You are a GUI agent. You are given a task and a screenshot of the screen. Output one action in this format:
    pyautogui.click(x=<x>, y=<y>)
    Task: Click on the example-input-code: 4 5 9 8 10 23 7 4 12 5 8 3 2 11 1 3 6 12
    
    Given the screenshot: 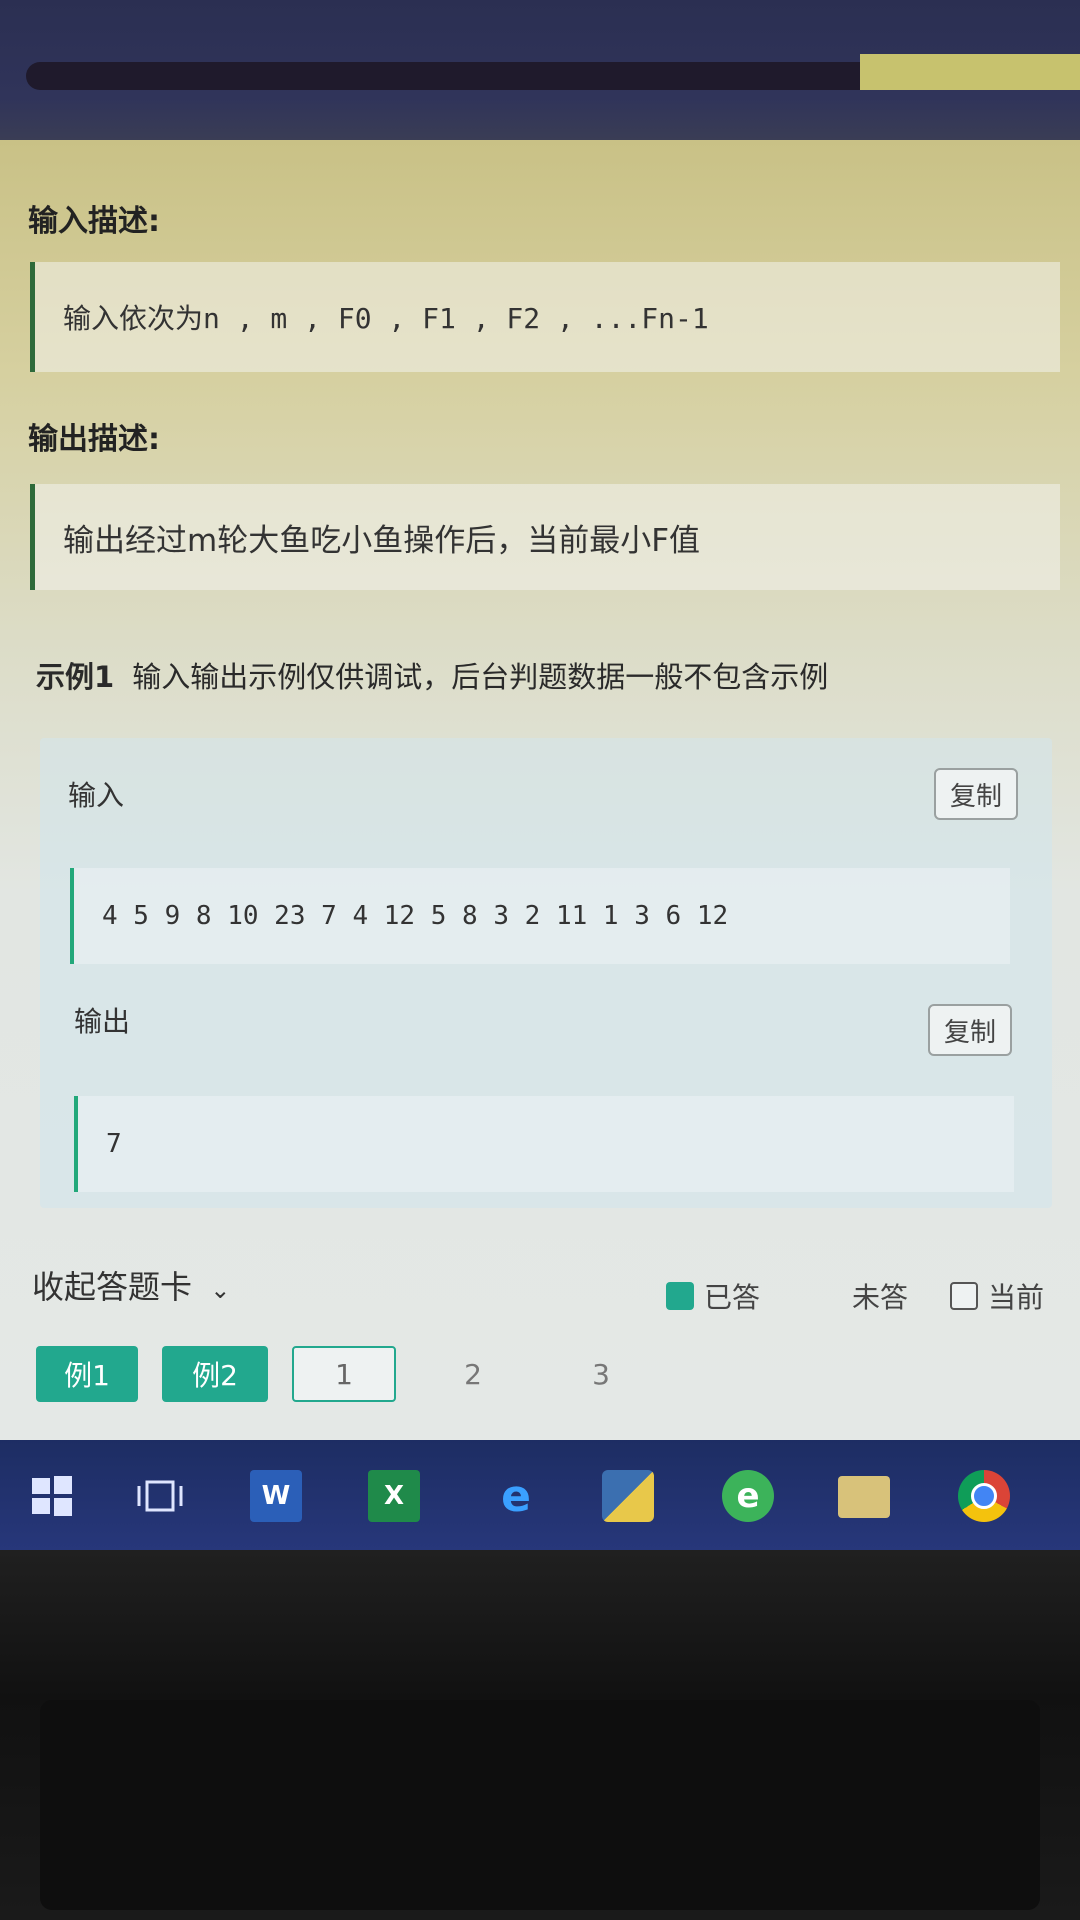 What is the action you would take?
    pyautogui.click(x=540, y=916)
    